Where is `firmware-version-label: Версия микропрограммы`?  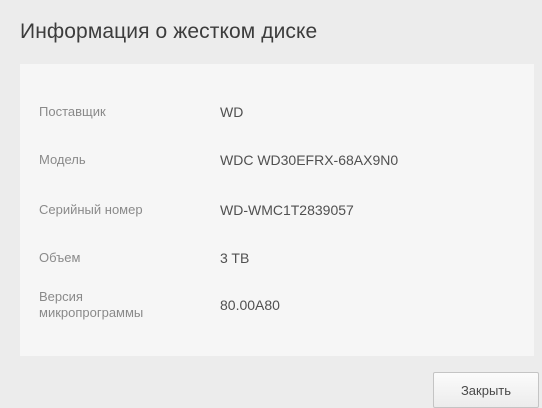
firmware-version-label: Версия микропрограммы is located at coordinates (91, 304).